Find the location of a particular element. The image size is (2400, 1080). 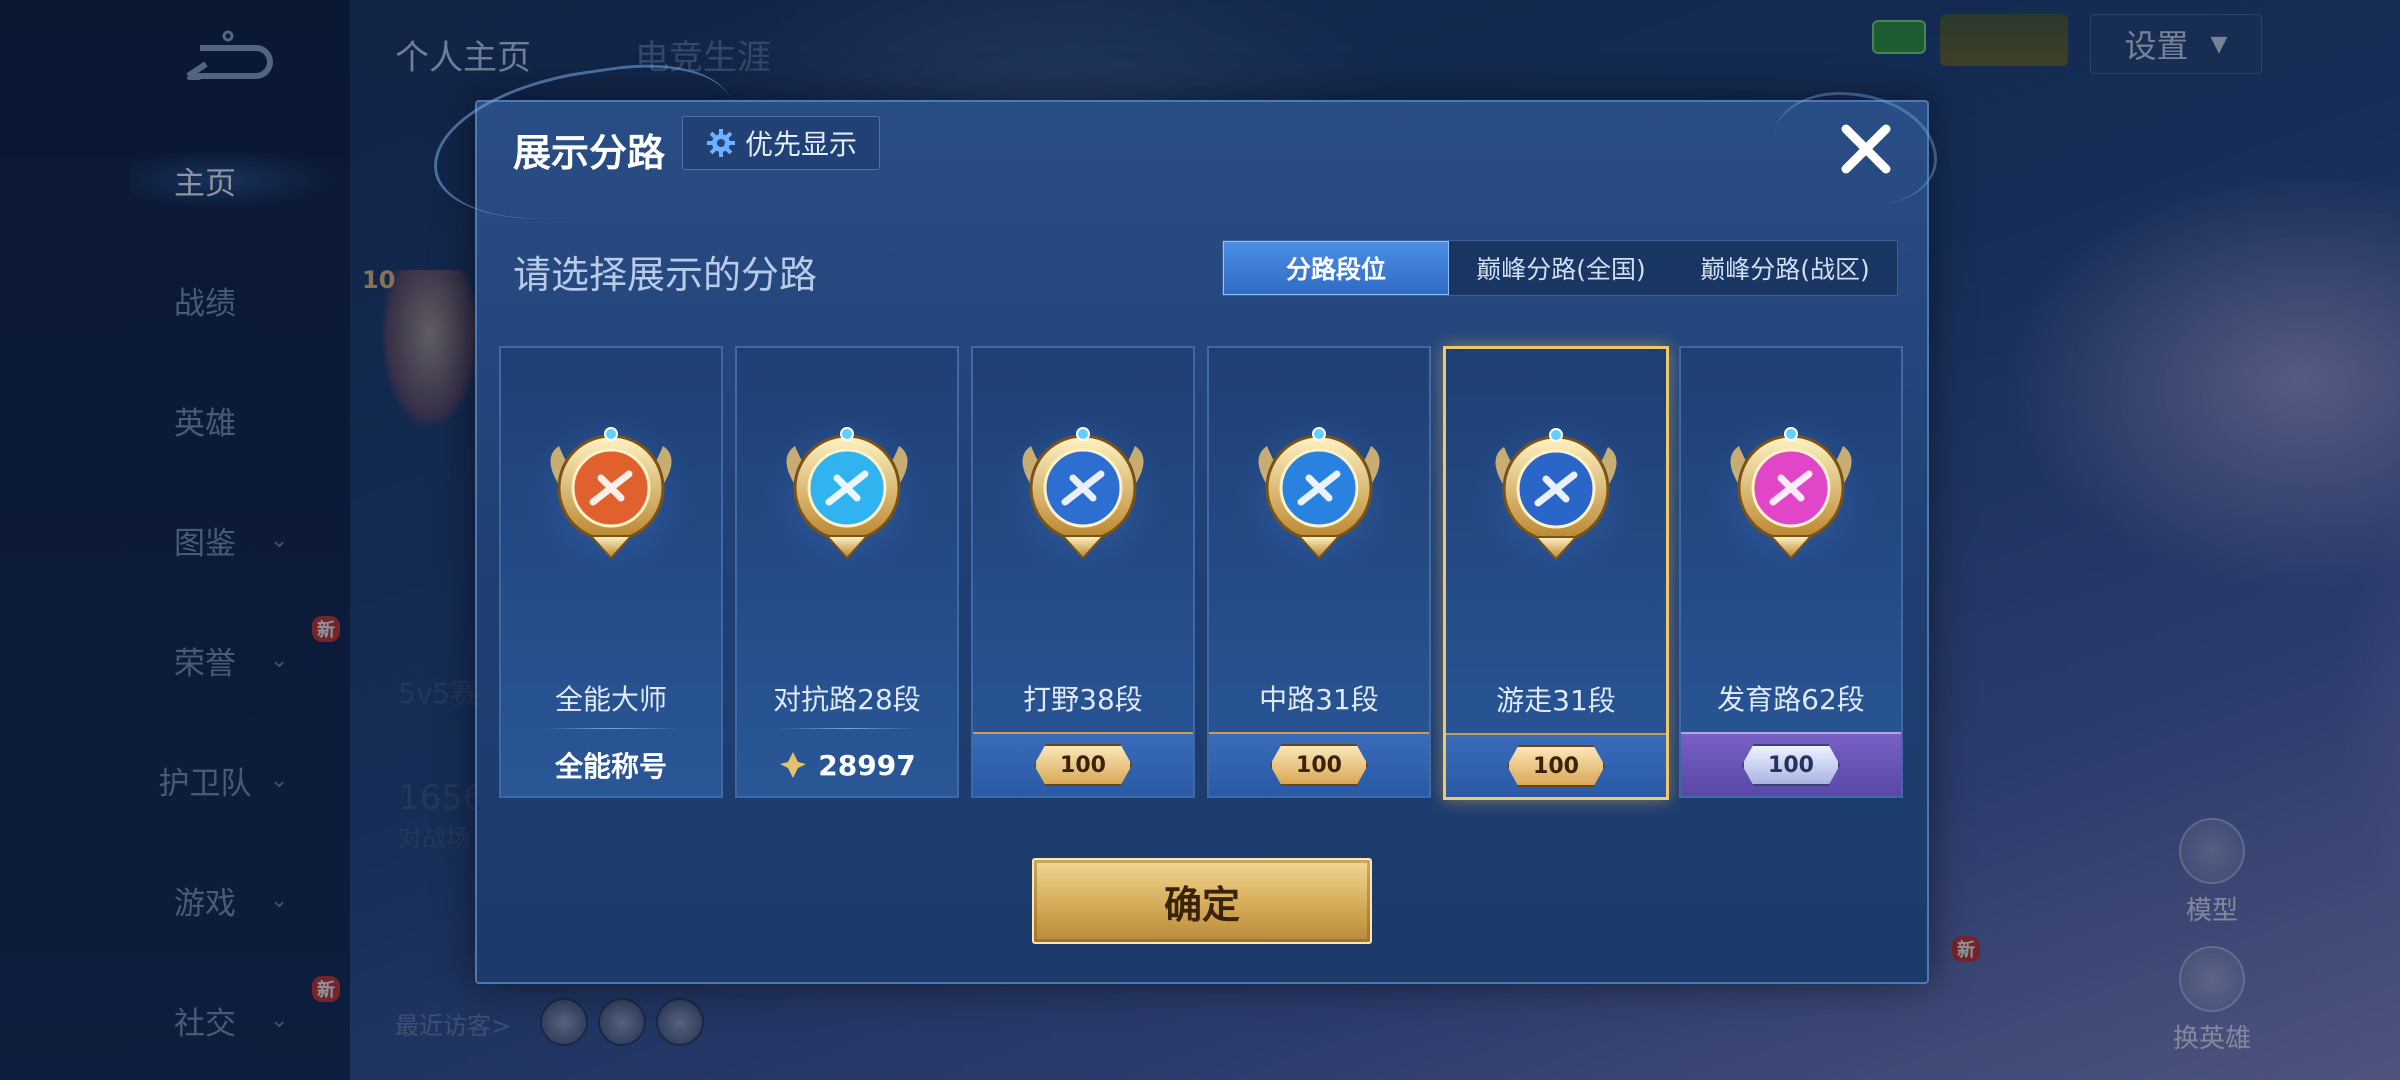

close-button is located at coordinates (1866, 149).